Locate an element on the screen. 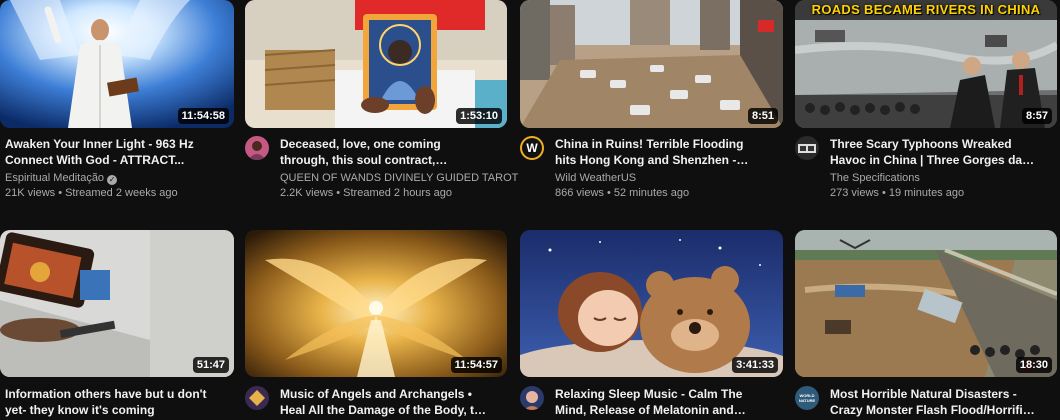 The height and width of the screenshot is (420, 1060). video-thumbnail: ROADS BECAME RIVERS IN CHINA 8:57 is located at coordinates (926, 64).